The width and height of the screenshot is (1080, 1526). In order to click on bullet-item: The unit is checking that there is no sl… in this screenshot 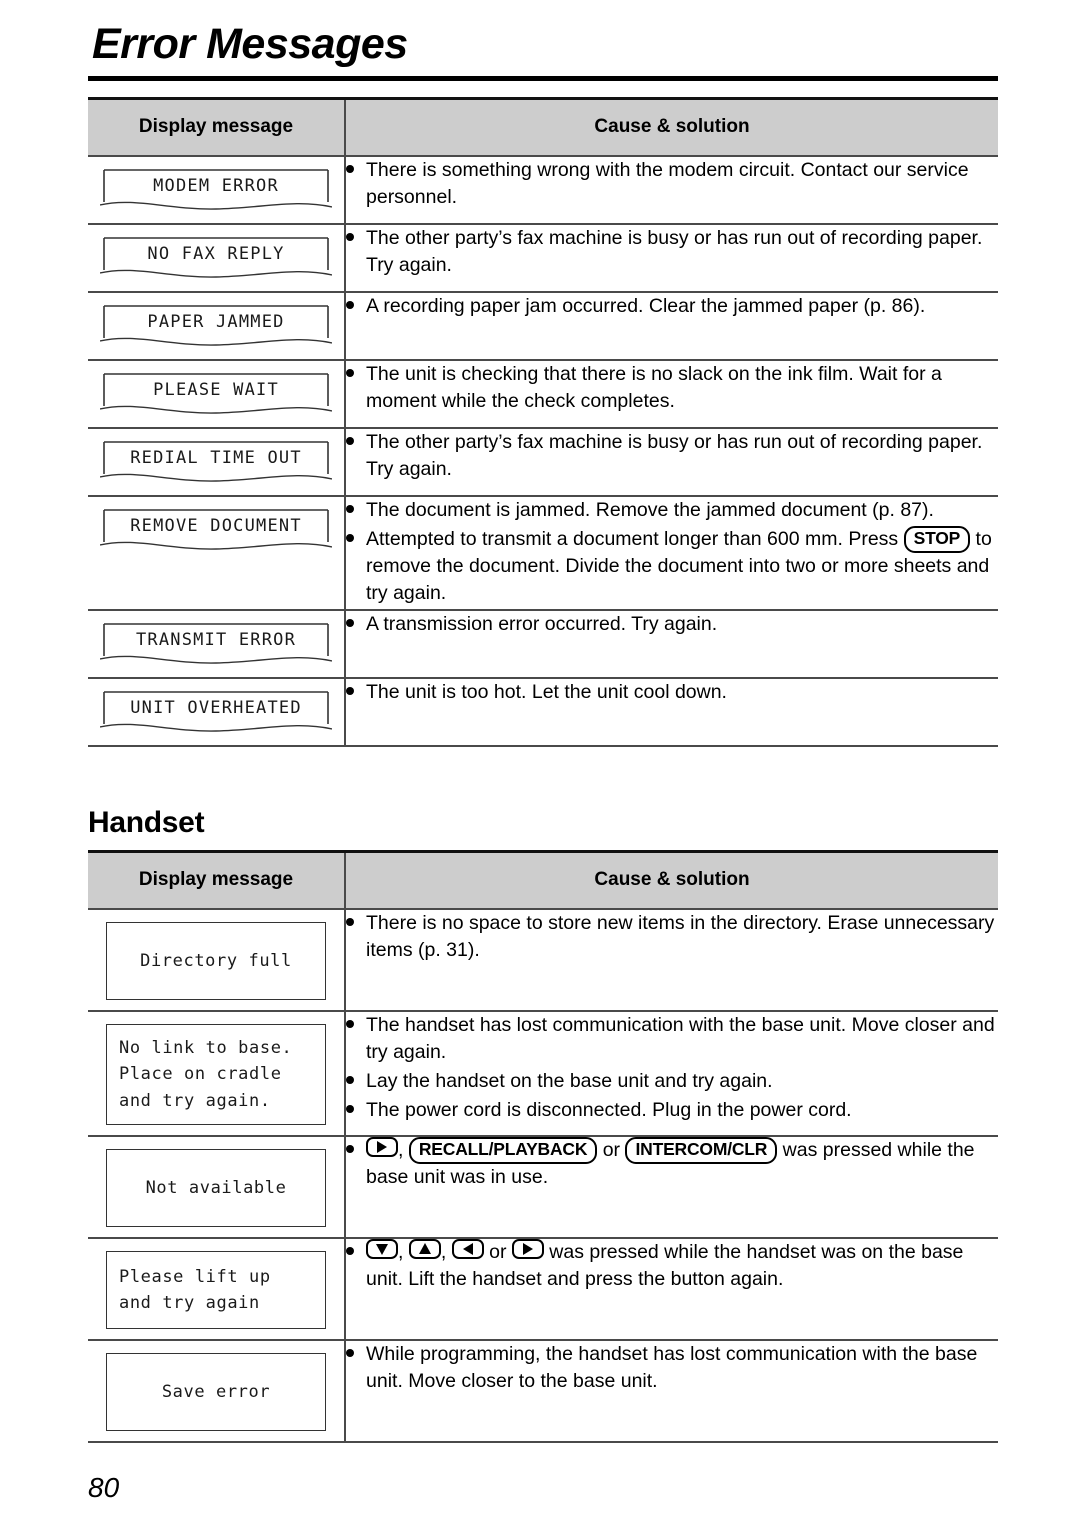, I will do `click(672, 388)`.